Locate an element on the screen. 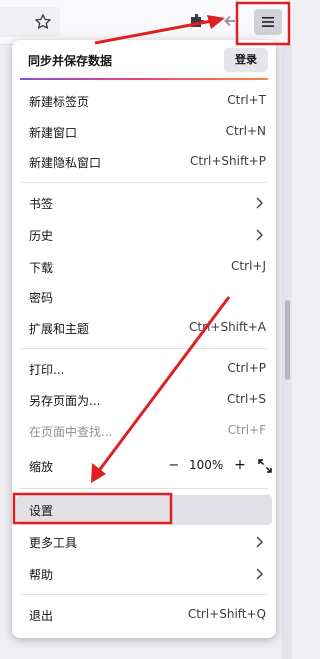 The width and height of the screenshot is (320, 659). app-menu-button is located at coordinates (268, 22).